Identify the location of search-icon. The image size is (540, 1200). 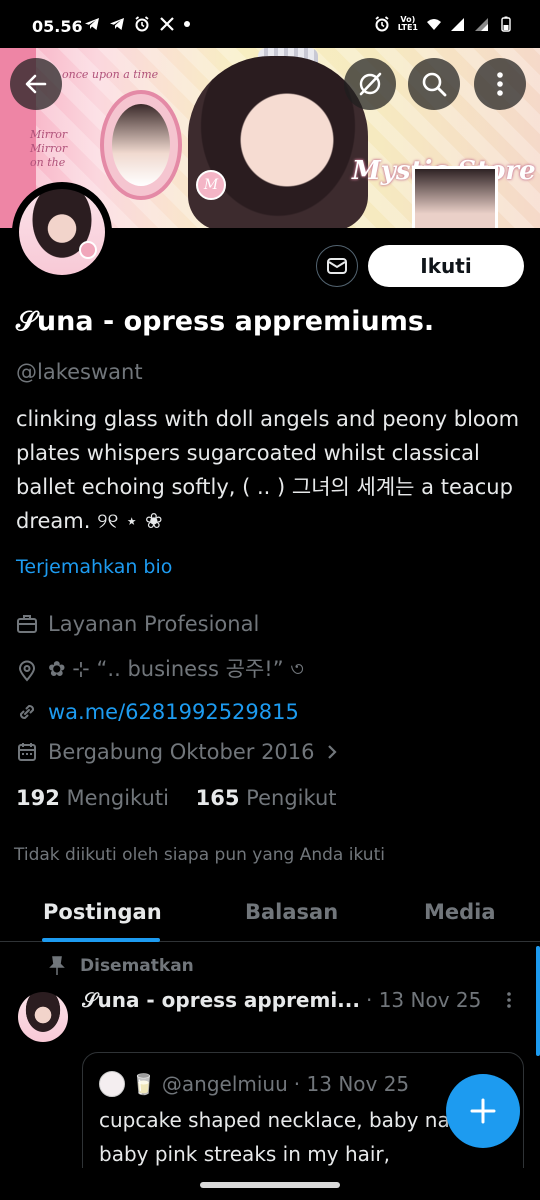
(434, 84).